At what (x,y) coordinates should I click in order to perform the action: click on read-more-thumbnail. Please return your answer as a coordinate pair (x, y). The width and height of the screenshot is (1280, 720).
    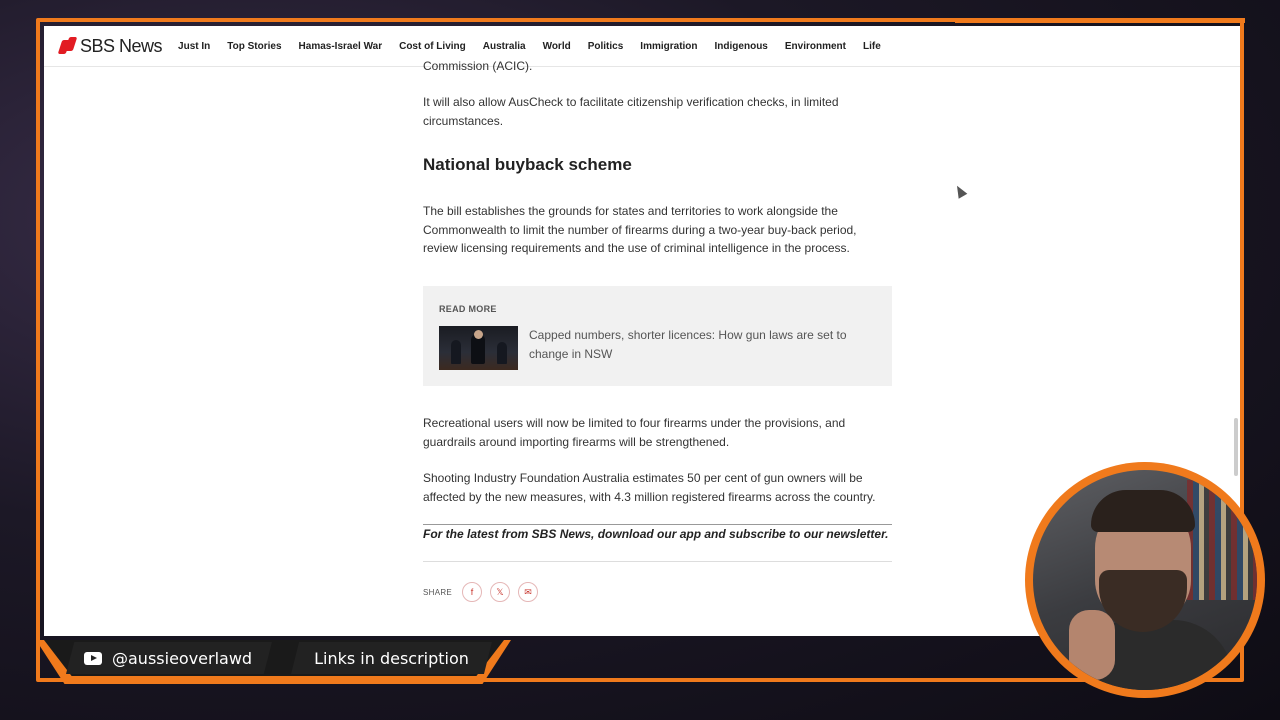
    Looking at the image, I should click on (478, 348).